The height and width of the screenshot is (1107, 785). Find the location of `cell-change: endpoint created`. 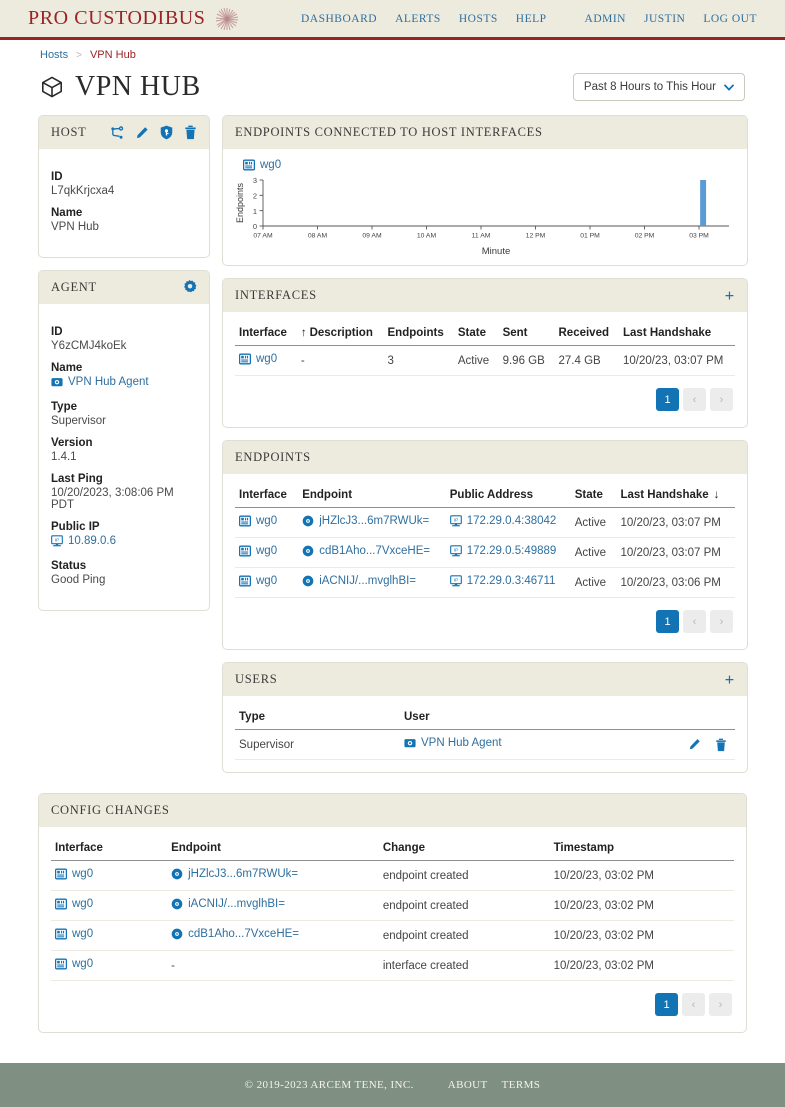

cell-change: endpoint created is located at coordinates (464, 905).